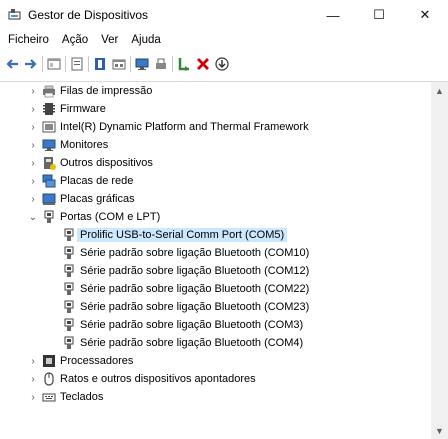  I want to click on tree-category-outros-dispositivos: › Outros dispositivos, so click(215, 163).